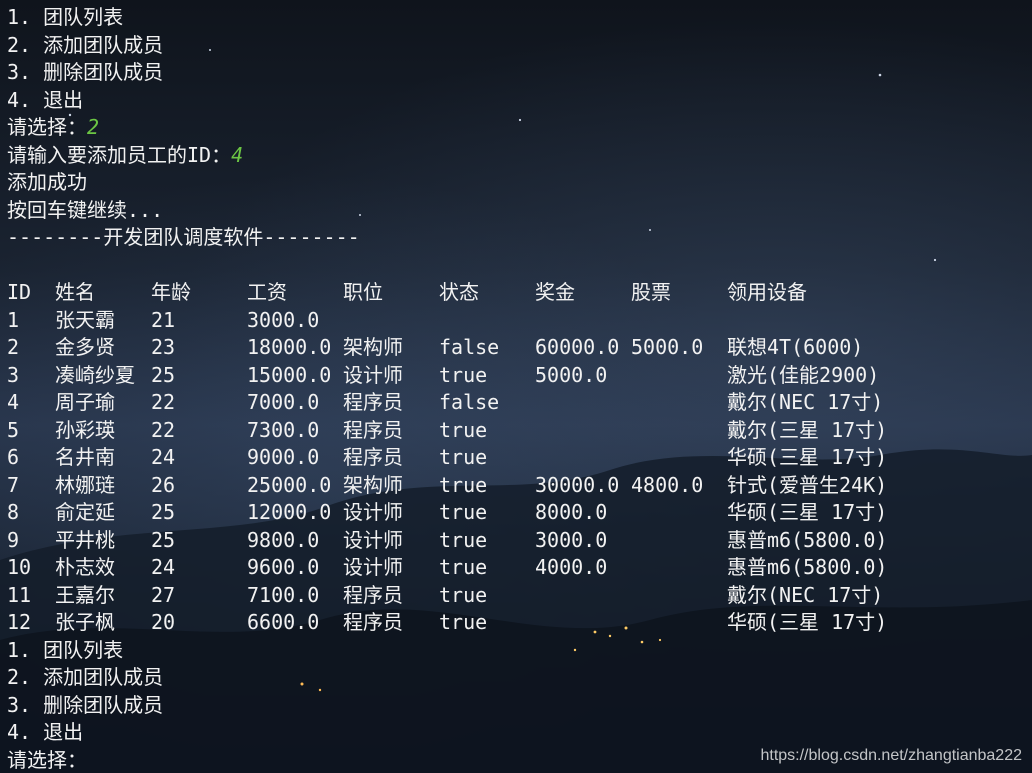 The height and width of the screenshot is (773, 1032). Describe the element at coordinates (283, 594) in the screenshot. I see `cell-salary: 7100.0` at that location.